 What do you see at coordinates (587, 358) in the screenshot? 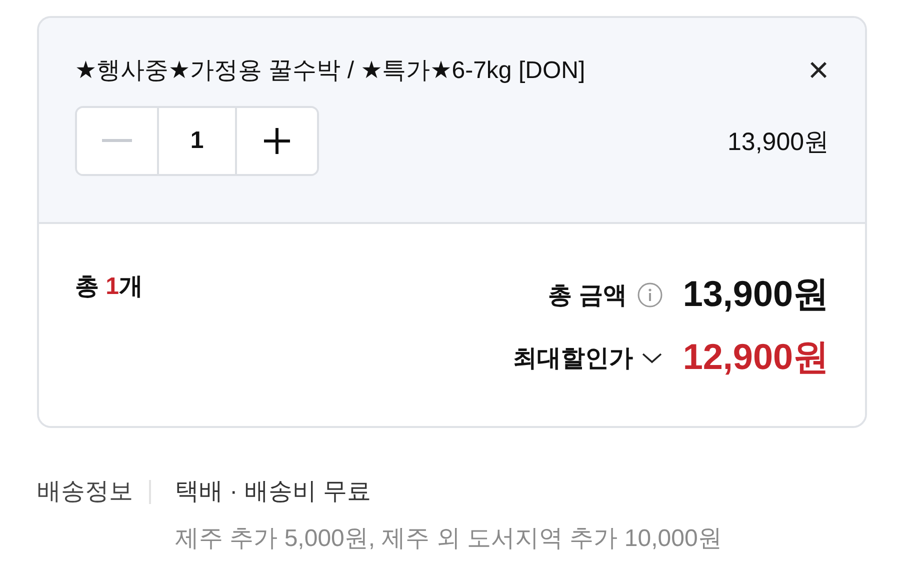
I see `discount-toggle: 최대할인가` at bounding box center [587, 358].